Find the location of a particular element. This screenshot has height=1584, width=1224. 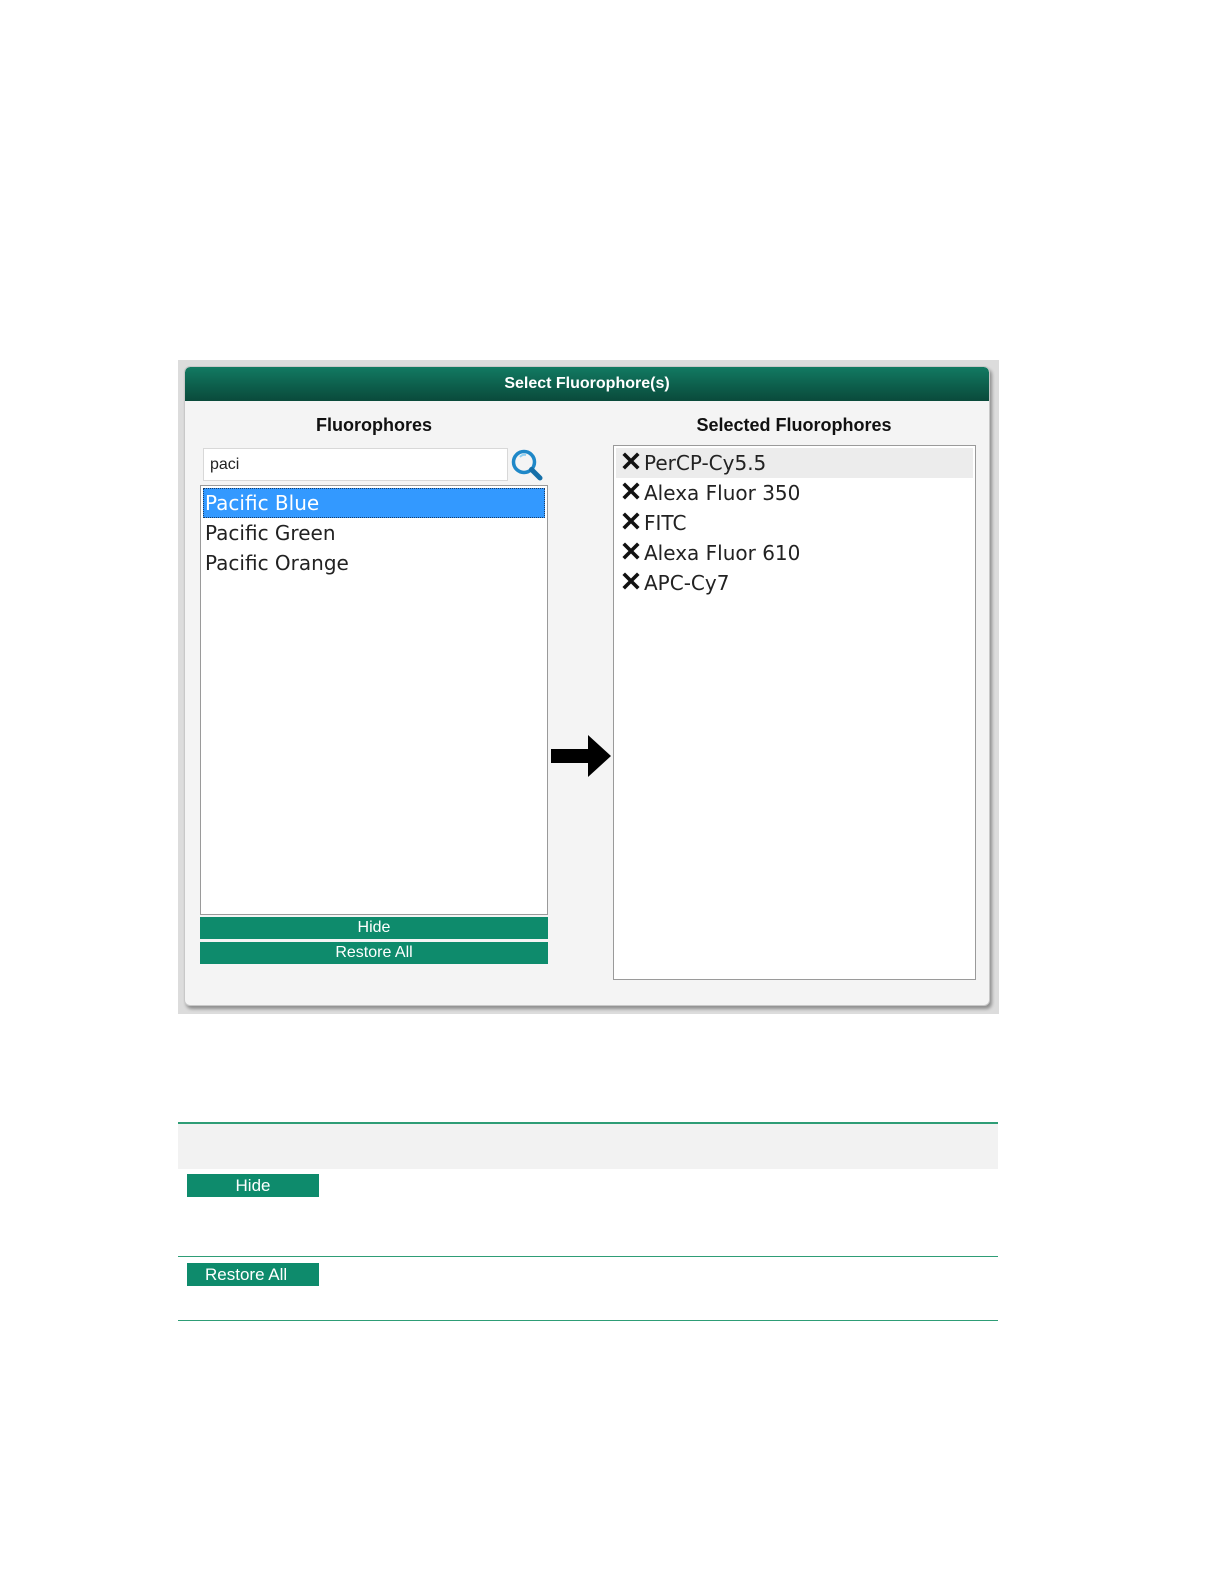

table-bottom-rule is located at coordinates (588, 1320).